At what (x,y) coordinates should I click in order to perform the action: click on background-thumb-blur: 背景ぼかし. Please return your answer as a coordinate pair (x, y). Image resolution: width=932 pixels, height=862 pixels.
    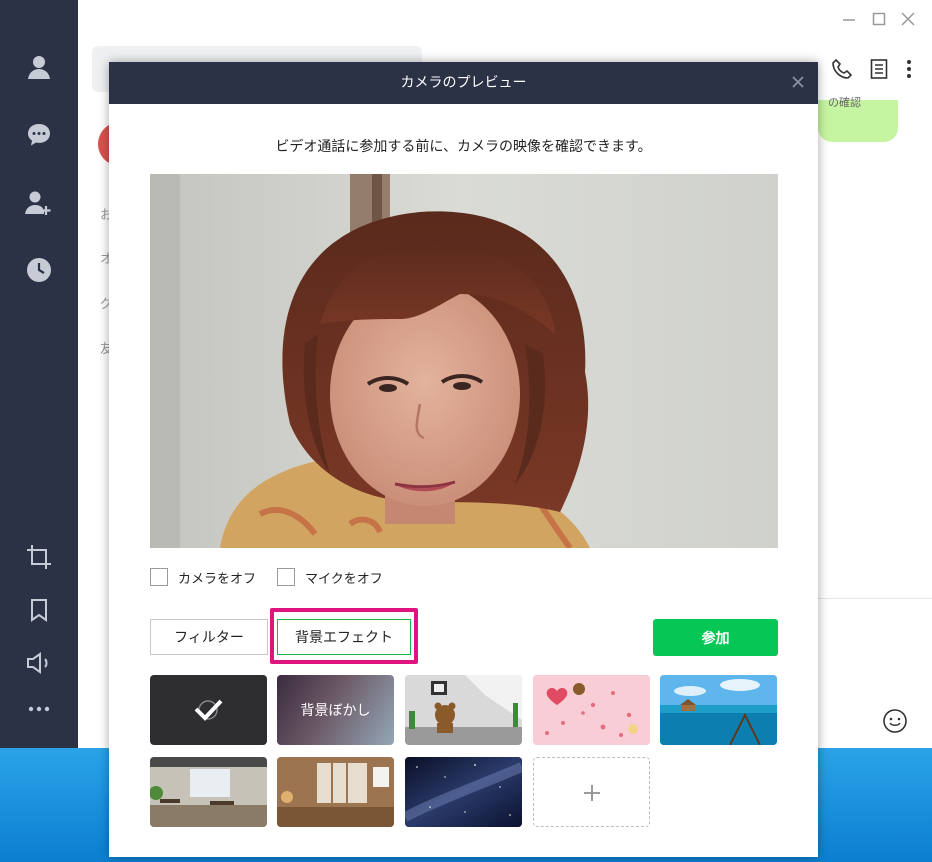
    Looking at the image, I should click on (335, 710).